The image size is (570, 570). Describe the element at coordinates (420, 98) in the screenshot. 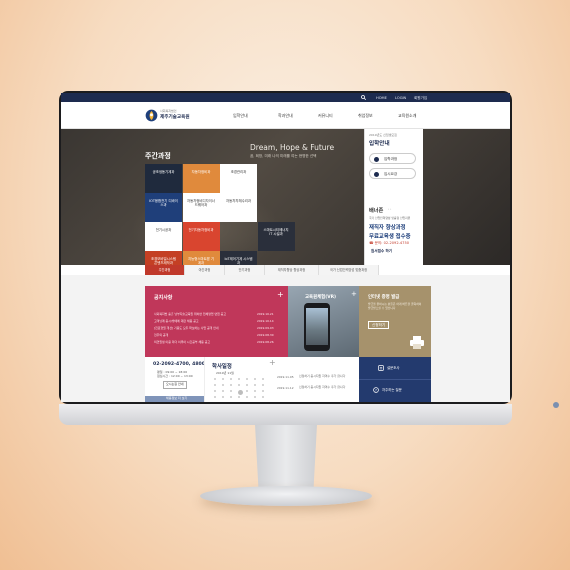

I see `join-link: 회원가입` at that location.